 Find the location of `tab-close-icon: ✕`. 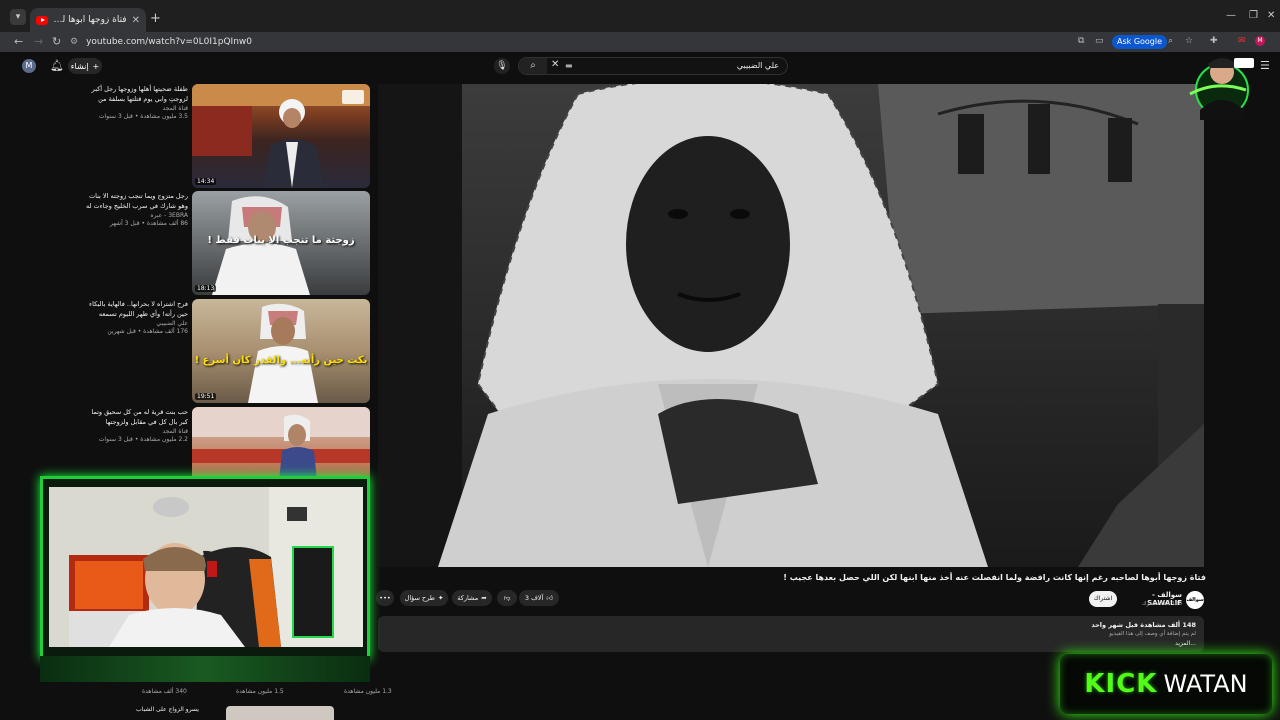

tab-close-icon: ✕ is located at coordinates (136, 20).